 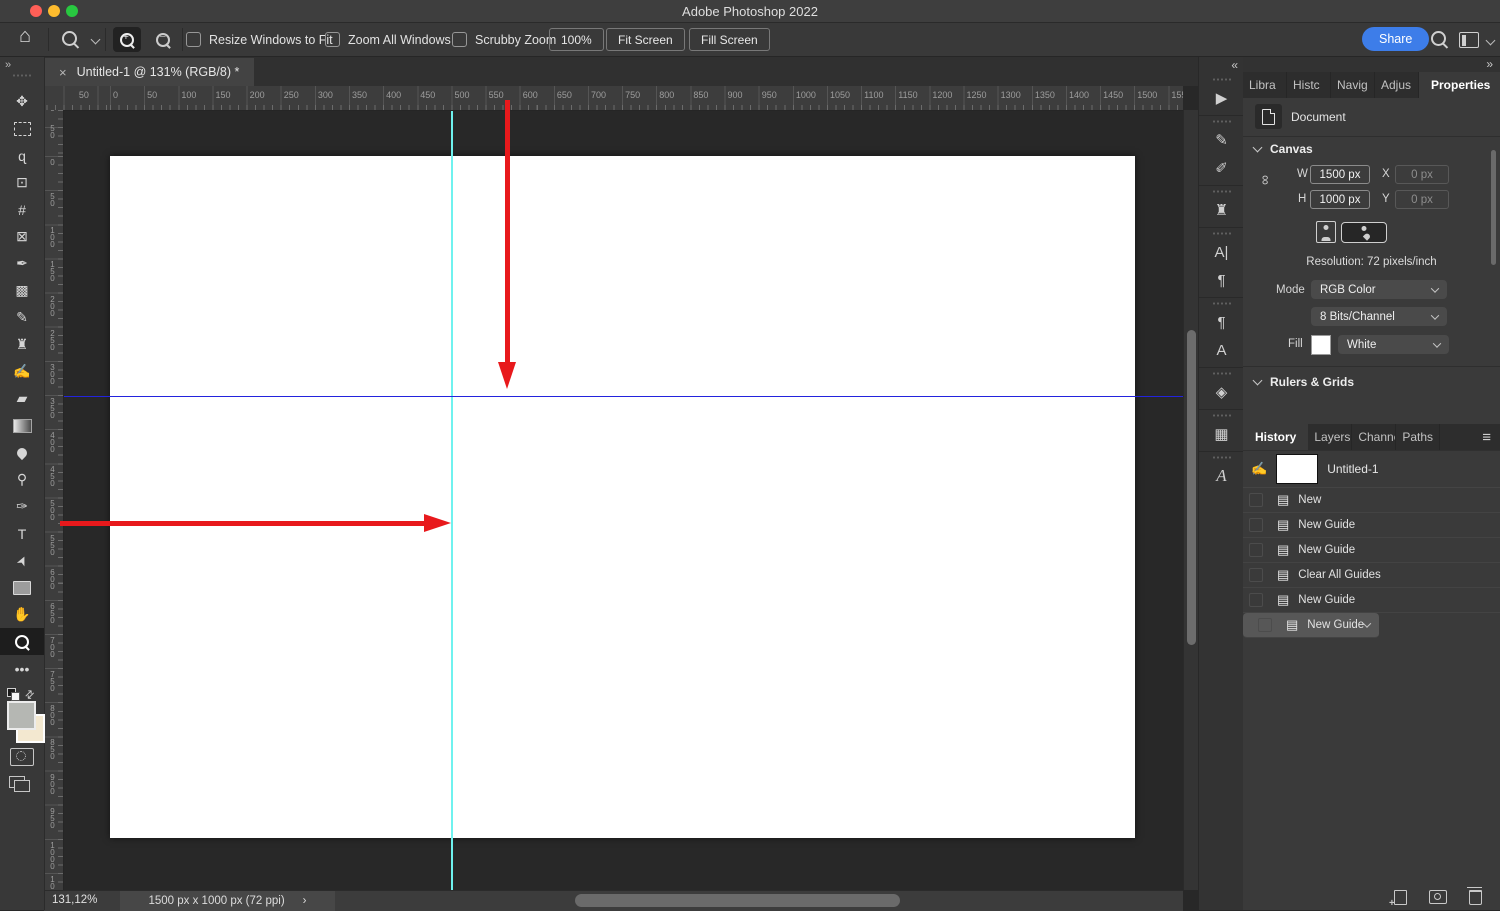 What do you see at coordinates (22, 290) in the screenshot?
I see `spot-healing-brush-tool: ▩` at bounding box center [22, 290].